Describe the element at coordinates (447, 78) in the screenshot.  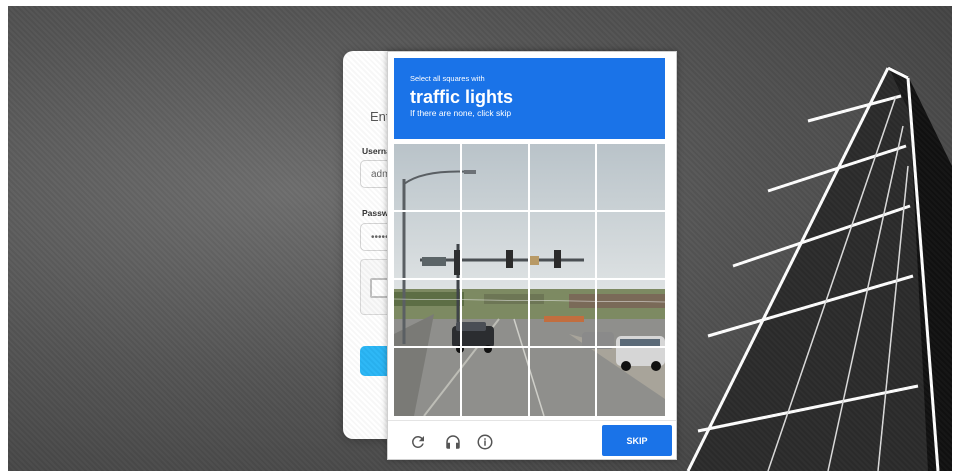
I see `challenge-prompt: Select all squares with` at that location.